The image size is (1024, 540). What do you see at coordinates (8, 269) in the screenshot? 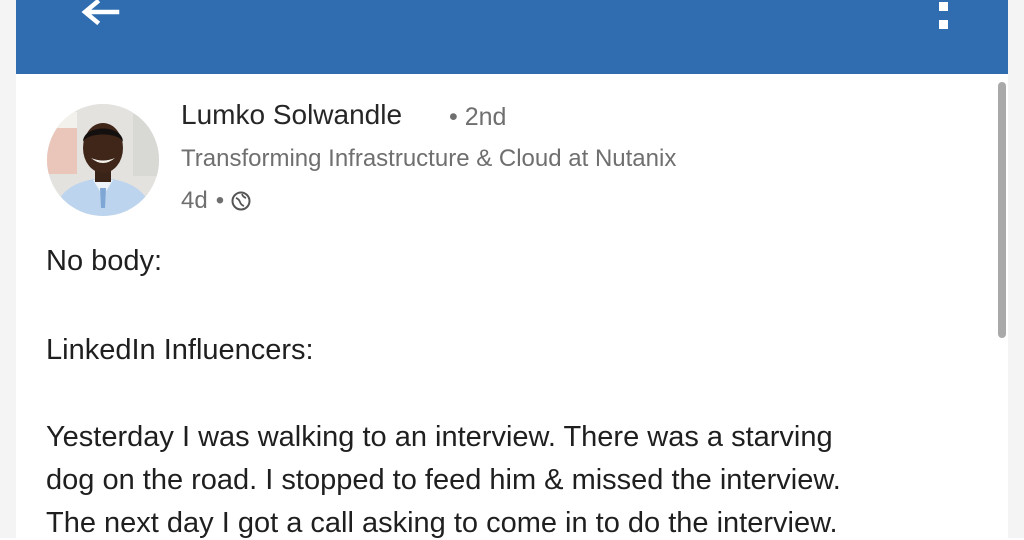
I see `frame-edge-left` at bounding box center [8, 269].